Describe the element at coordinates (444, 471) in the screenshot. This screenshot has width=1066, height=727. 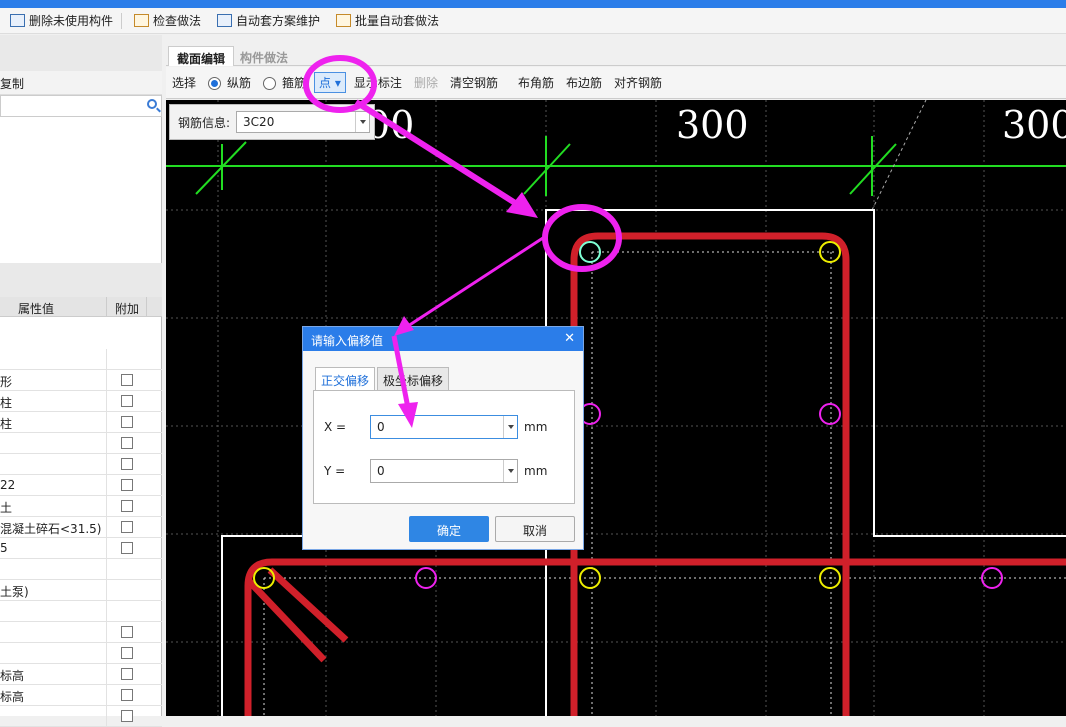
I see `y-offset-input: 0` at that location.